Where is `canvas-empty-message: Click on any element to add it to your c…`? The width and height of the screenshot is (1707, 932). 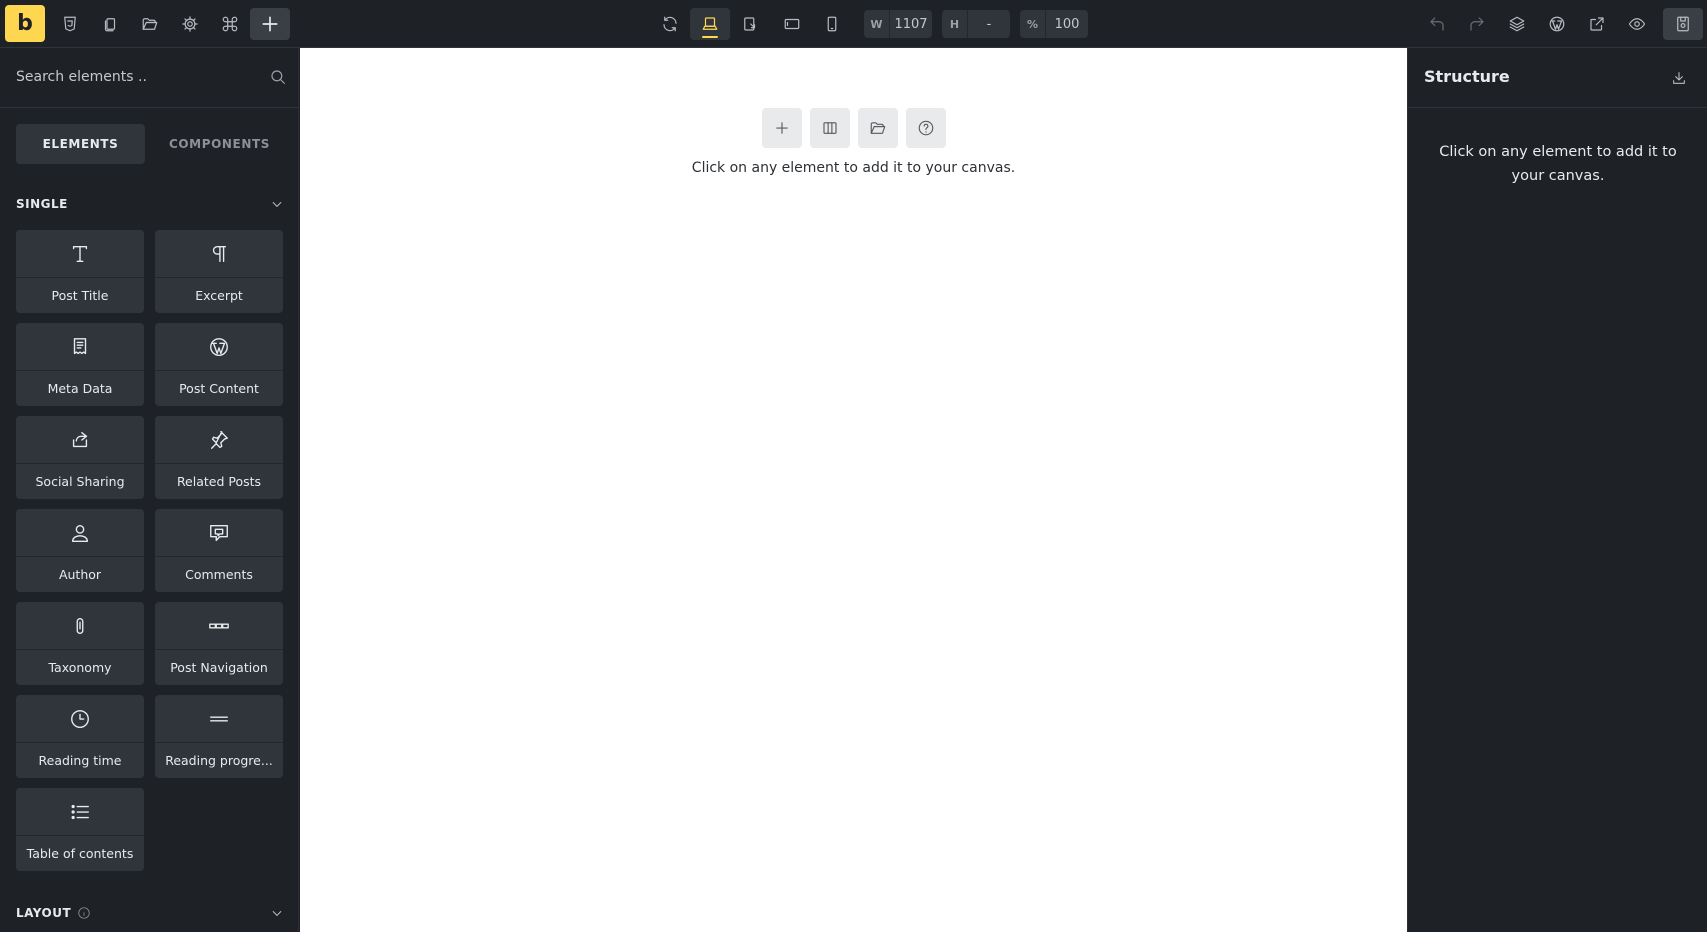 canvas-empty-message: Click on any element to add it to your c… is located at coordinates (853, 168).